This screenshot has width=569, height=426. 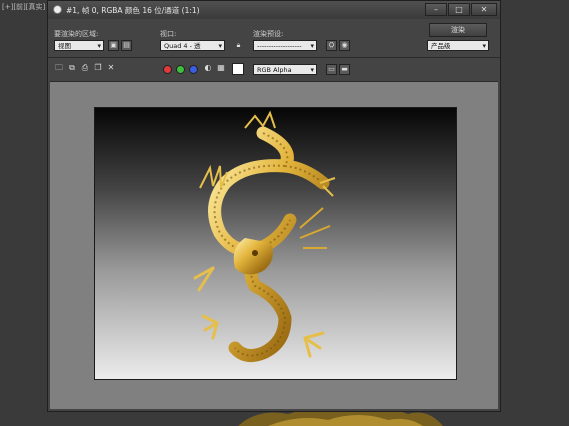 I want to click on viewport-dropdown: Quad 4 - 透, so click(x=192, y=45).